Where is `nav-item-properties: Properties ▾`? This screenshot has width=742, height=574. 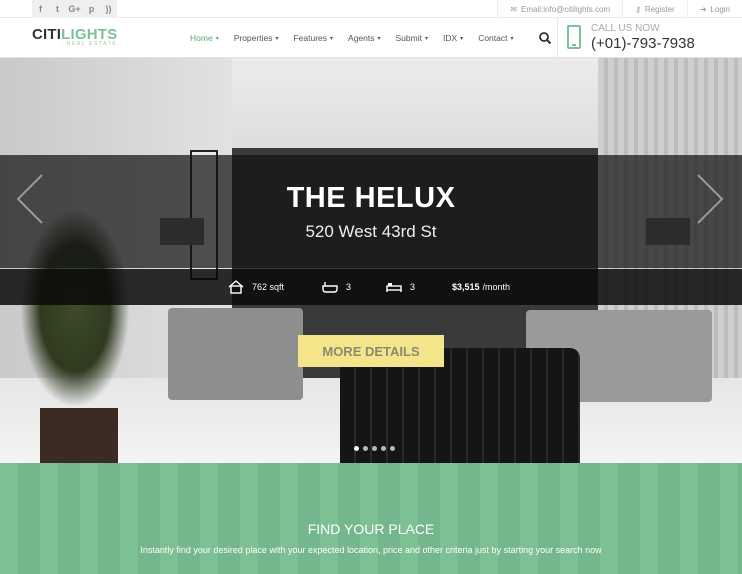
nav-item-properties: Properties ▾ is located at coordinates (256, 38).